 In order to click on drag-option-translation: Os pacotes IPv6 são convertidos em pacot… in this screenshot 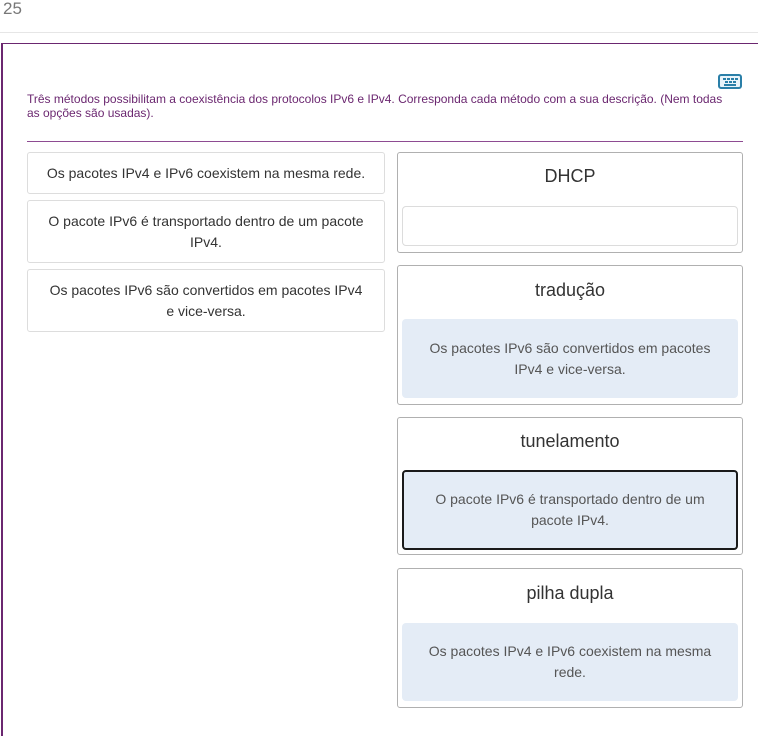, I will do `click(206, 300)`.